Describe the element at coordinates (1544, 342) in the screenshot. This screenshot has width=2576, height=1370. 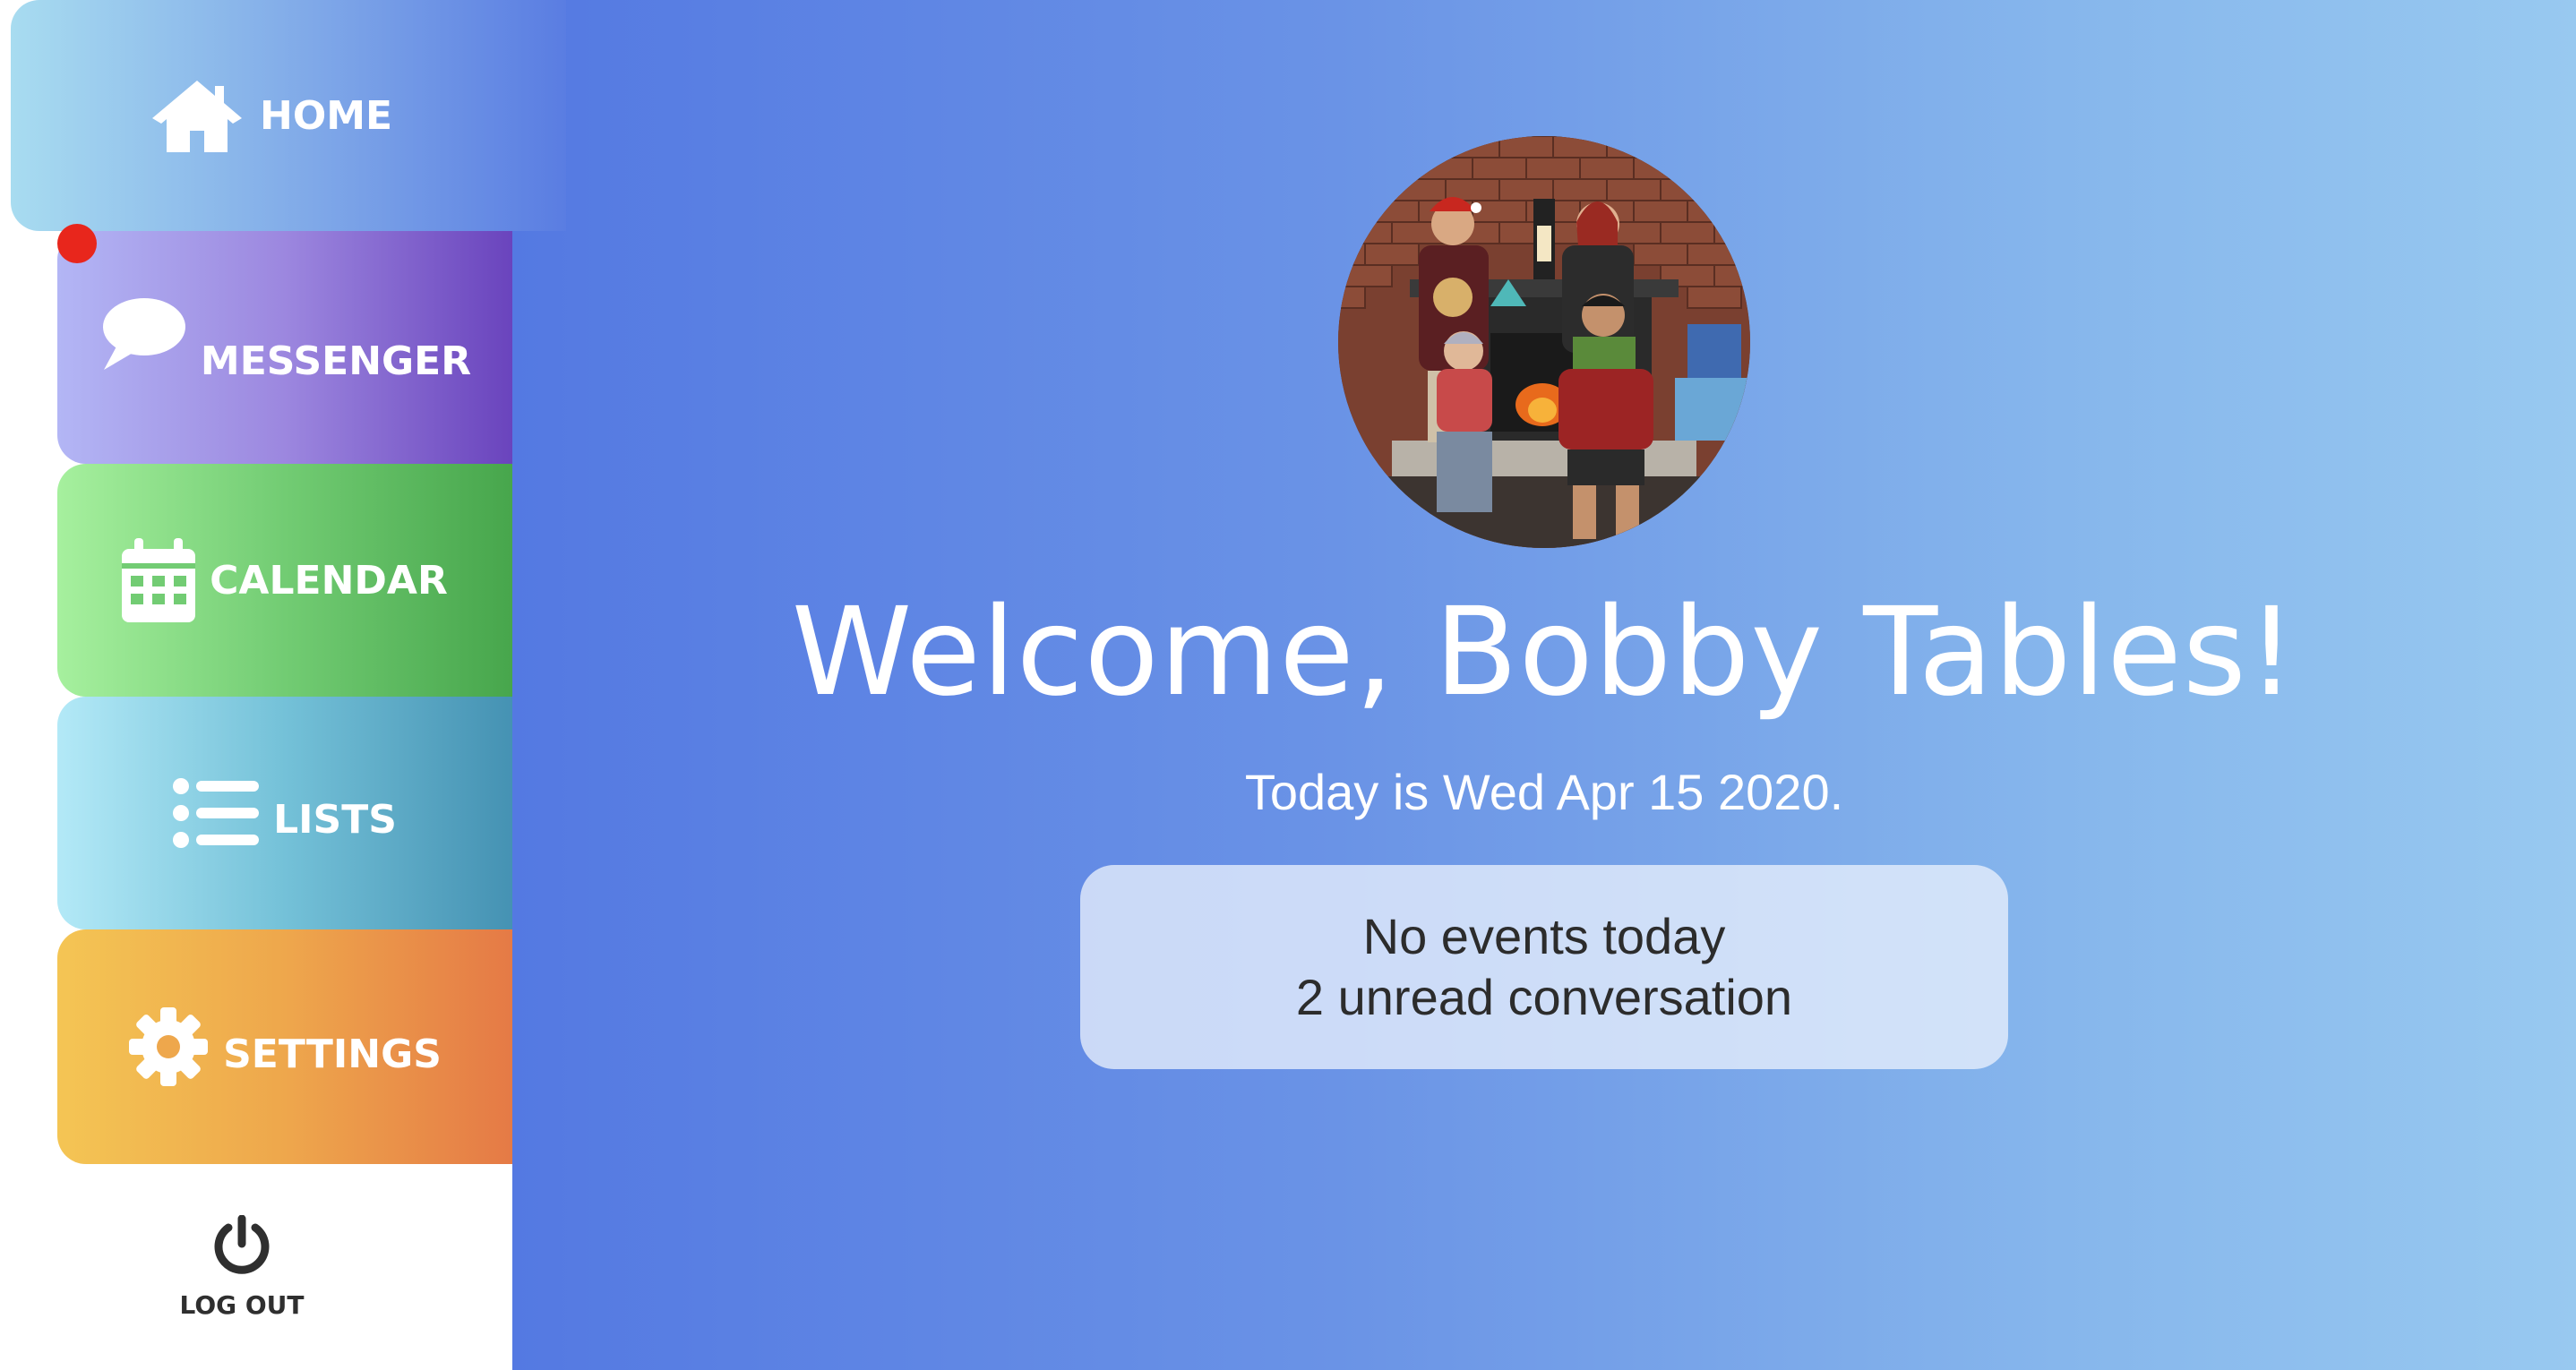
I see `profile-photo` at that location.